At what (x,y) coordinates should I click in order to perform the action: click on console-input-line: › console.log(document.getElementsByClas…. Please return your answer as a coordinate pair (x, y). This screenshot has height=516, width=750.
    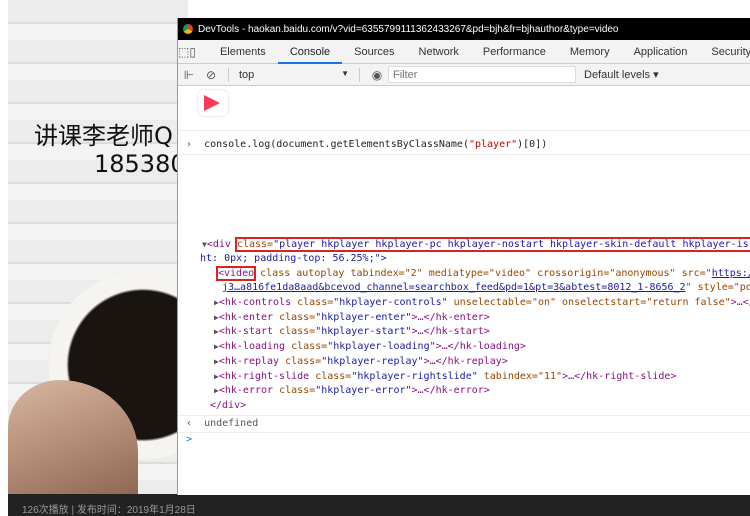
    Looking at the image, I should click on (367, 144).